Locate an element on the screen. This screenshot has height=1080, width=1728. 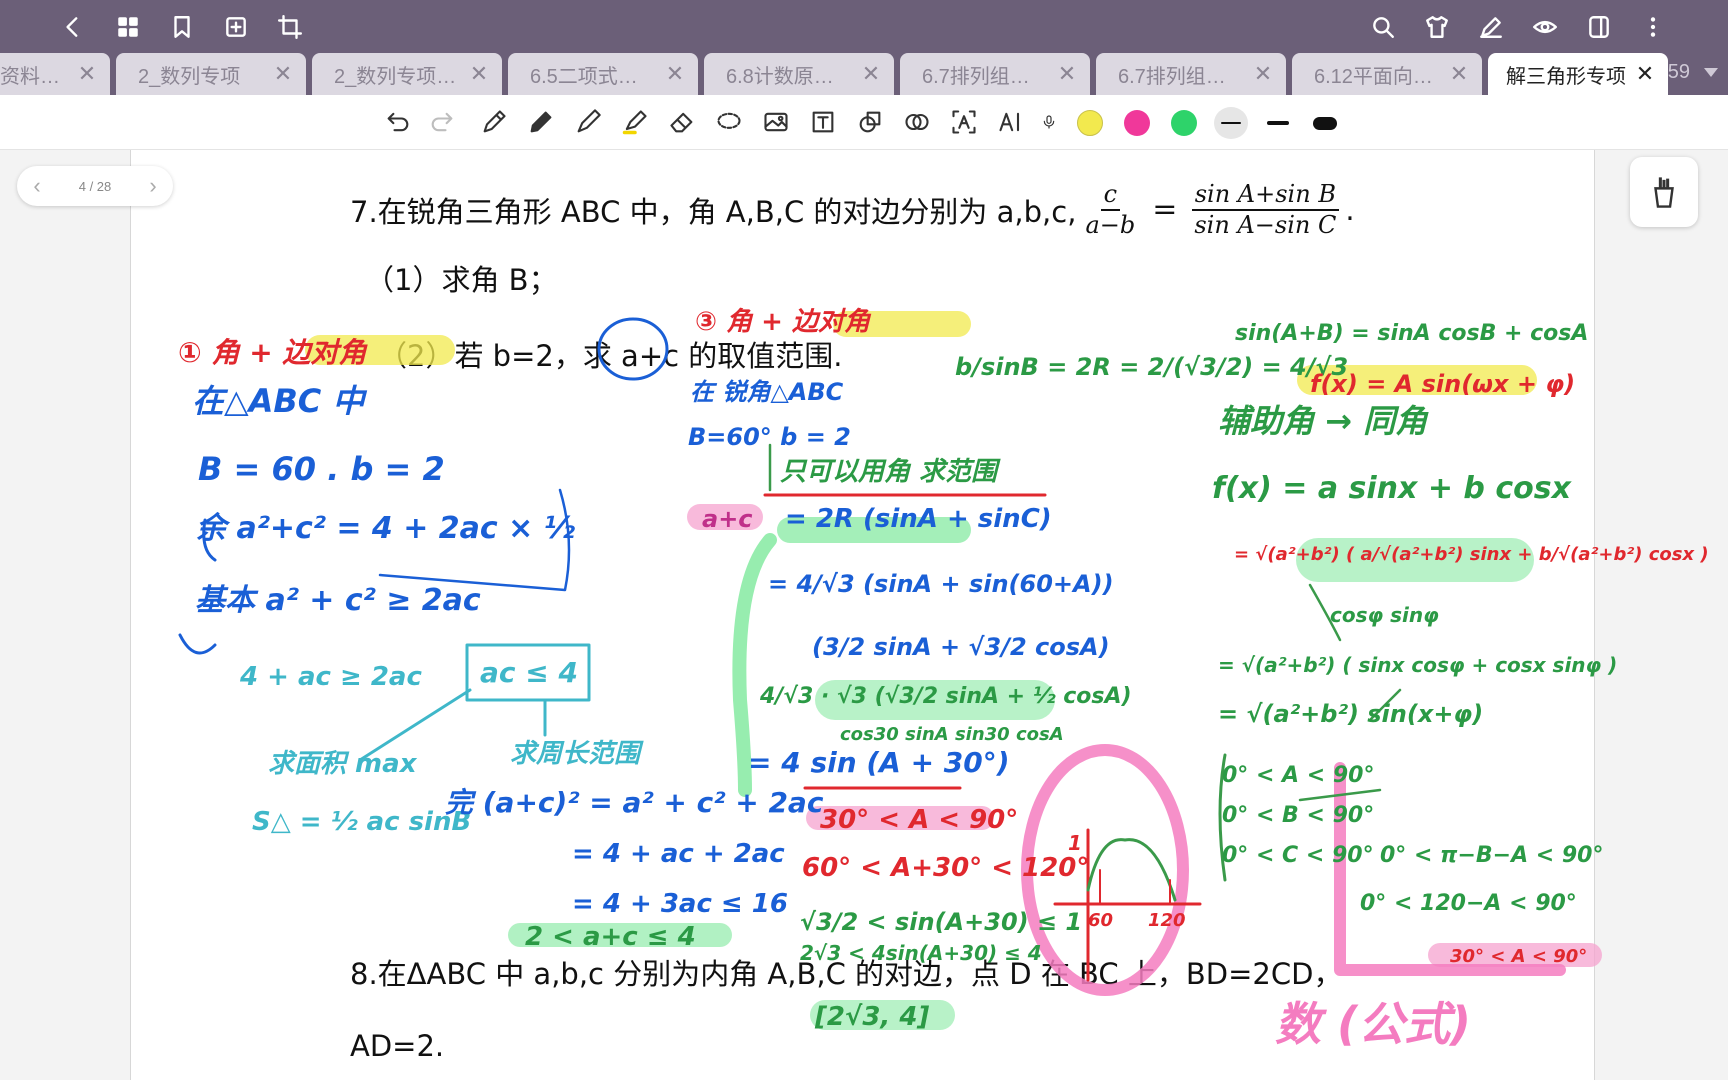
eraser-icon is located at coordinates (682, 122).